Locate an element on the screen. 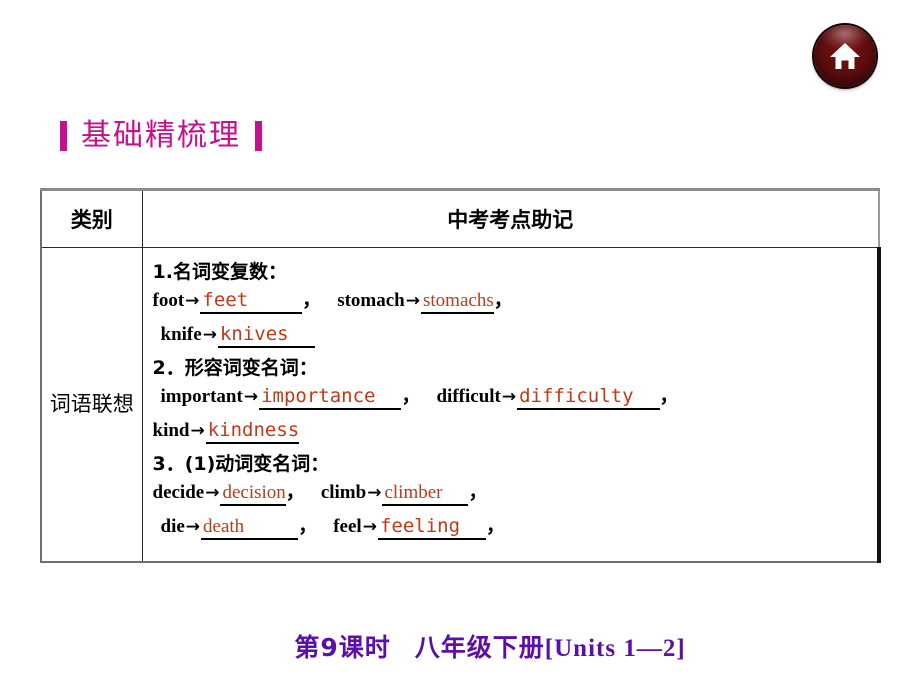 The width and height of the screenshot is (920, 690). answer-blank: difficulty is located at coordinates (588, 398).